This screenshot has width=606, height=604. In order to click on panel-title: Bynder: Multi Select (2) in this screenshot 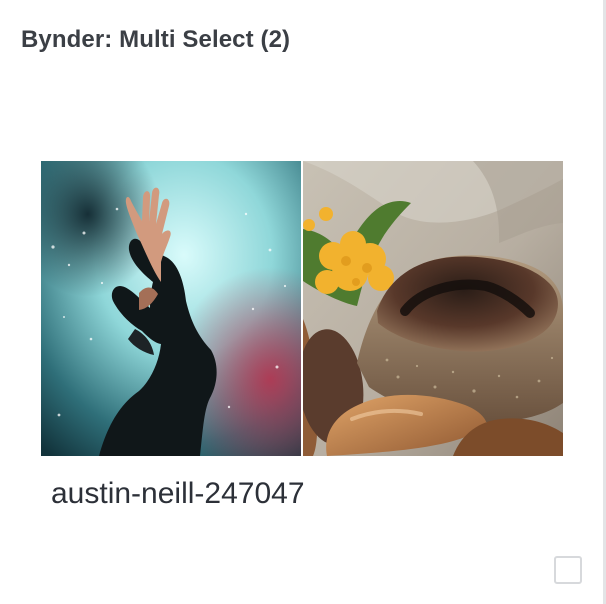, I will do `click(156, 39)`.